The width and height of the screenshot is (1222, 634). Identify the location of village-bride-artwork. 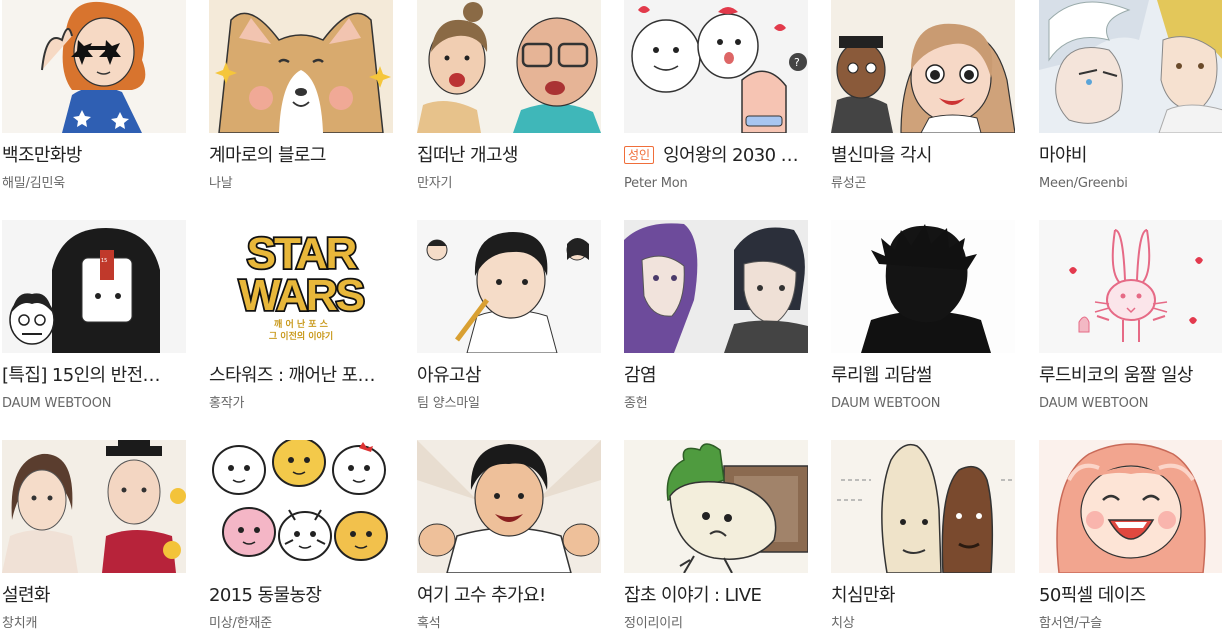
(923, 66).